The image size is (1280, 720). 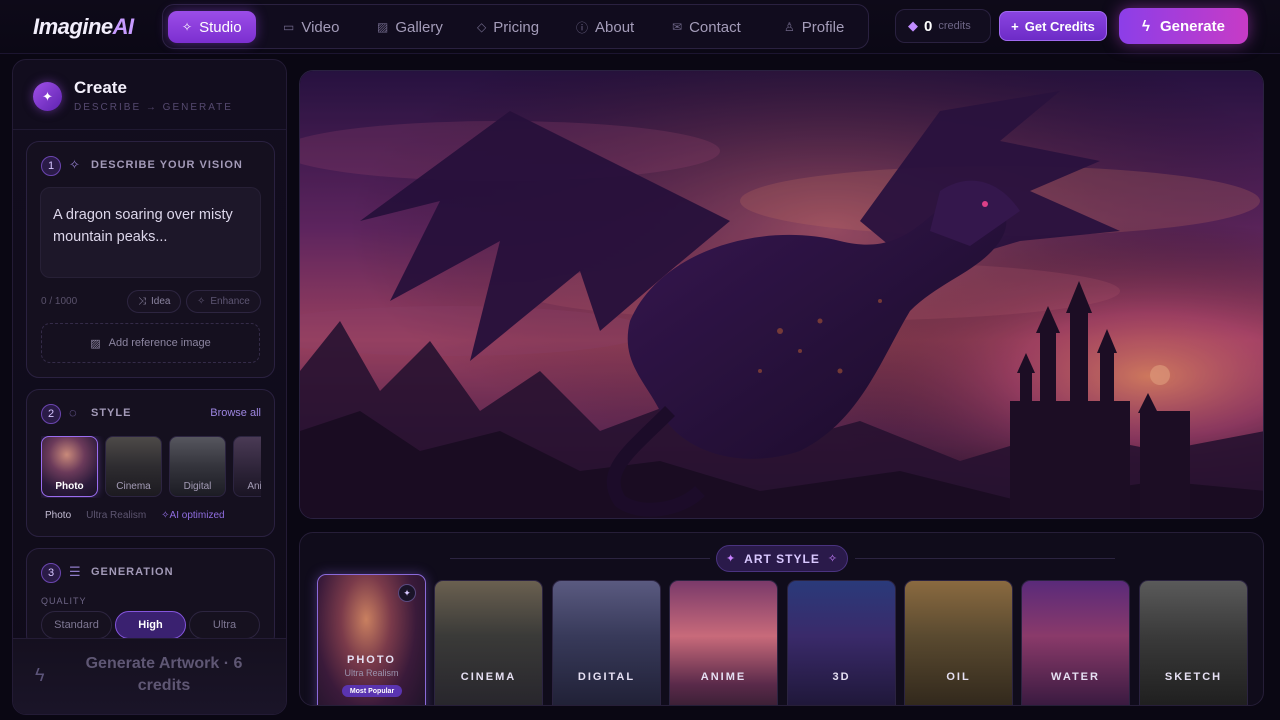 I want to click on nav-studio: ✧ Studio, so click(x=212, y=27).